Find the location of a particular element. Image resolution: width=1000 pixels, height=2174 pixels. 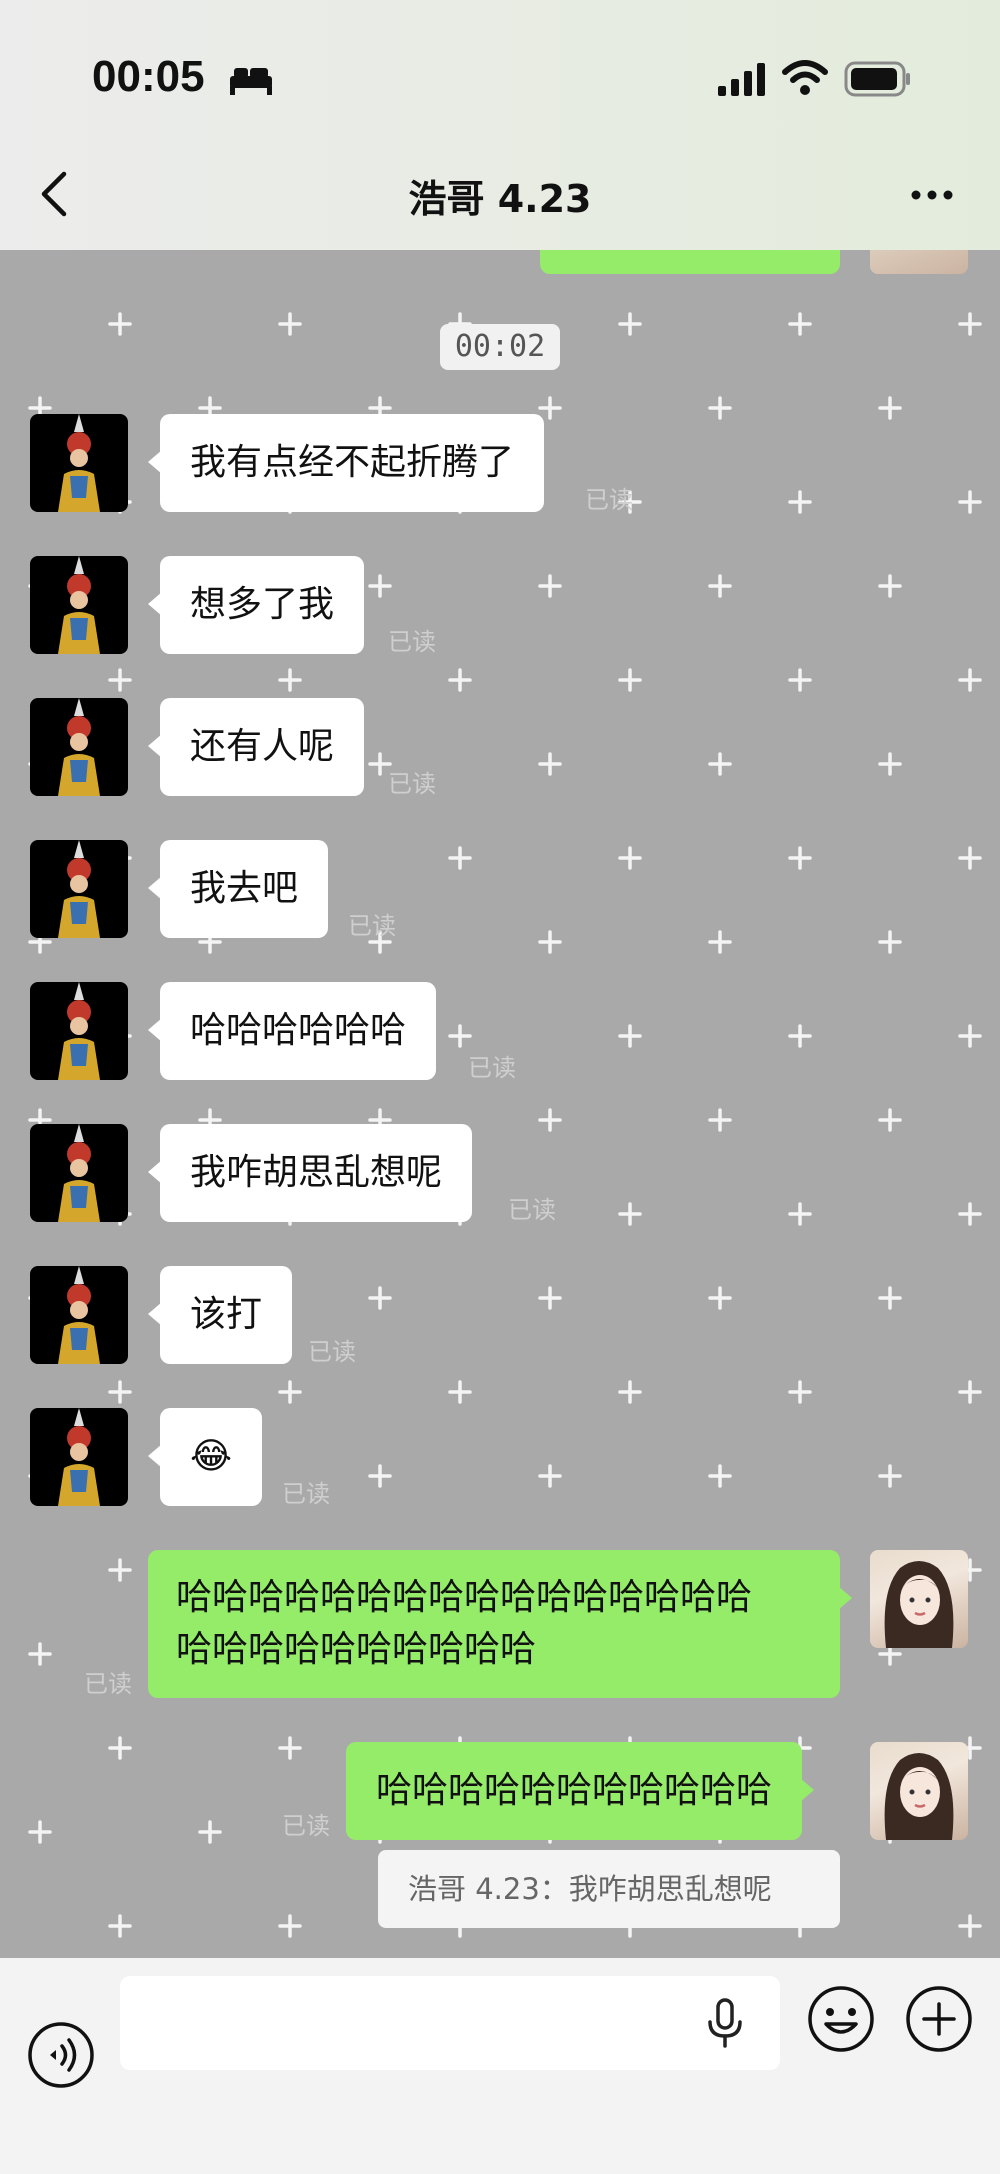

sent-message-line: 哈哈哈哈哈哈哈哈哈哈哈哈哈哈哈哈 is located at coordinates (464, 1597).